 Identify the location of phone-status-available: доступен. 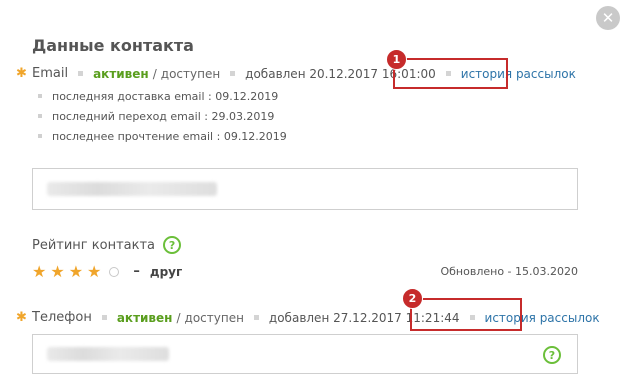
(214, 317).